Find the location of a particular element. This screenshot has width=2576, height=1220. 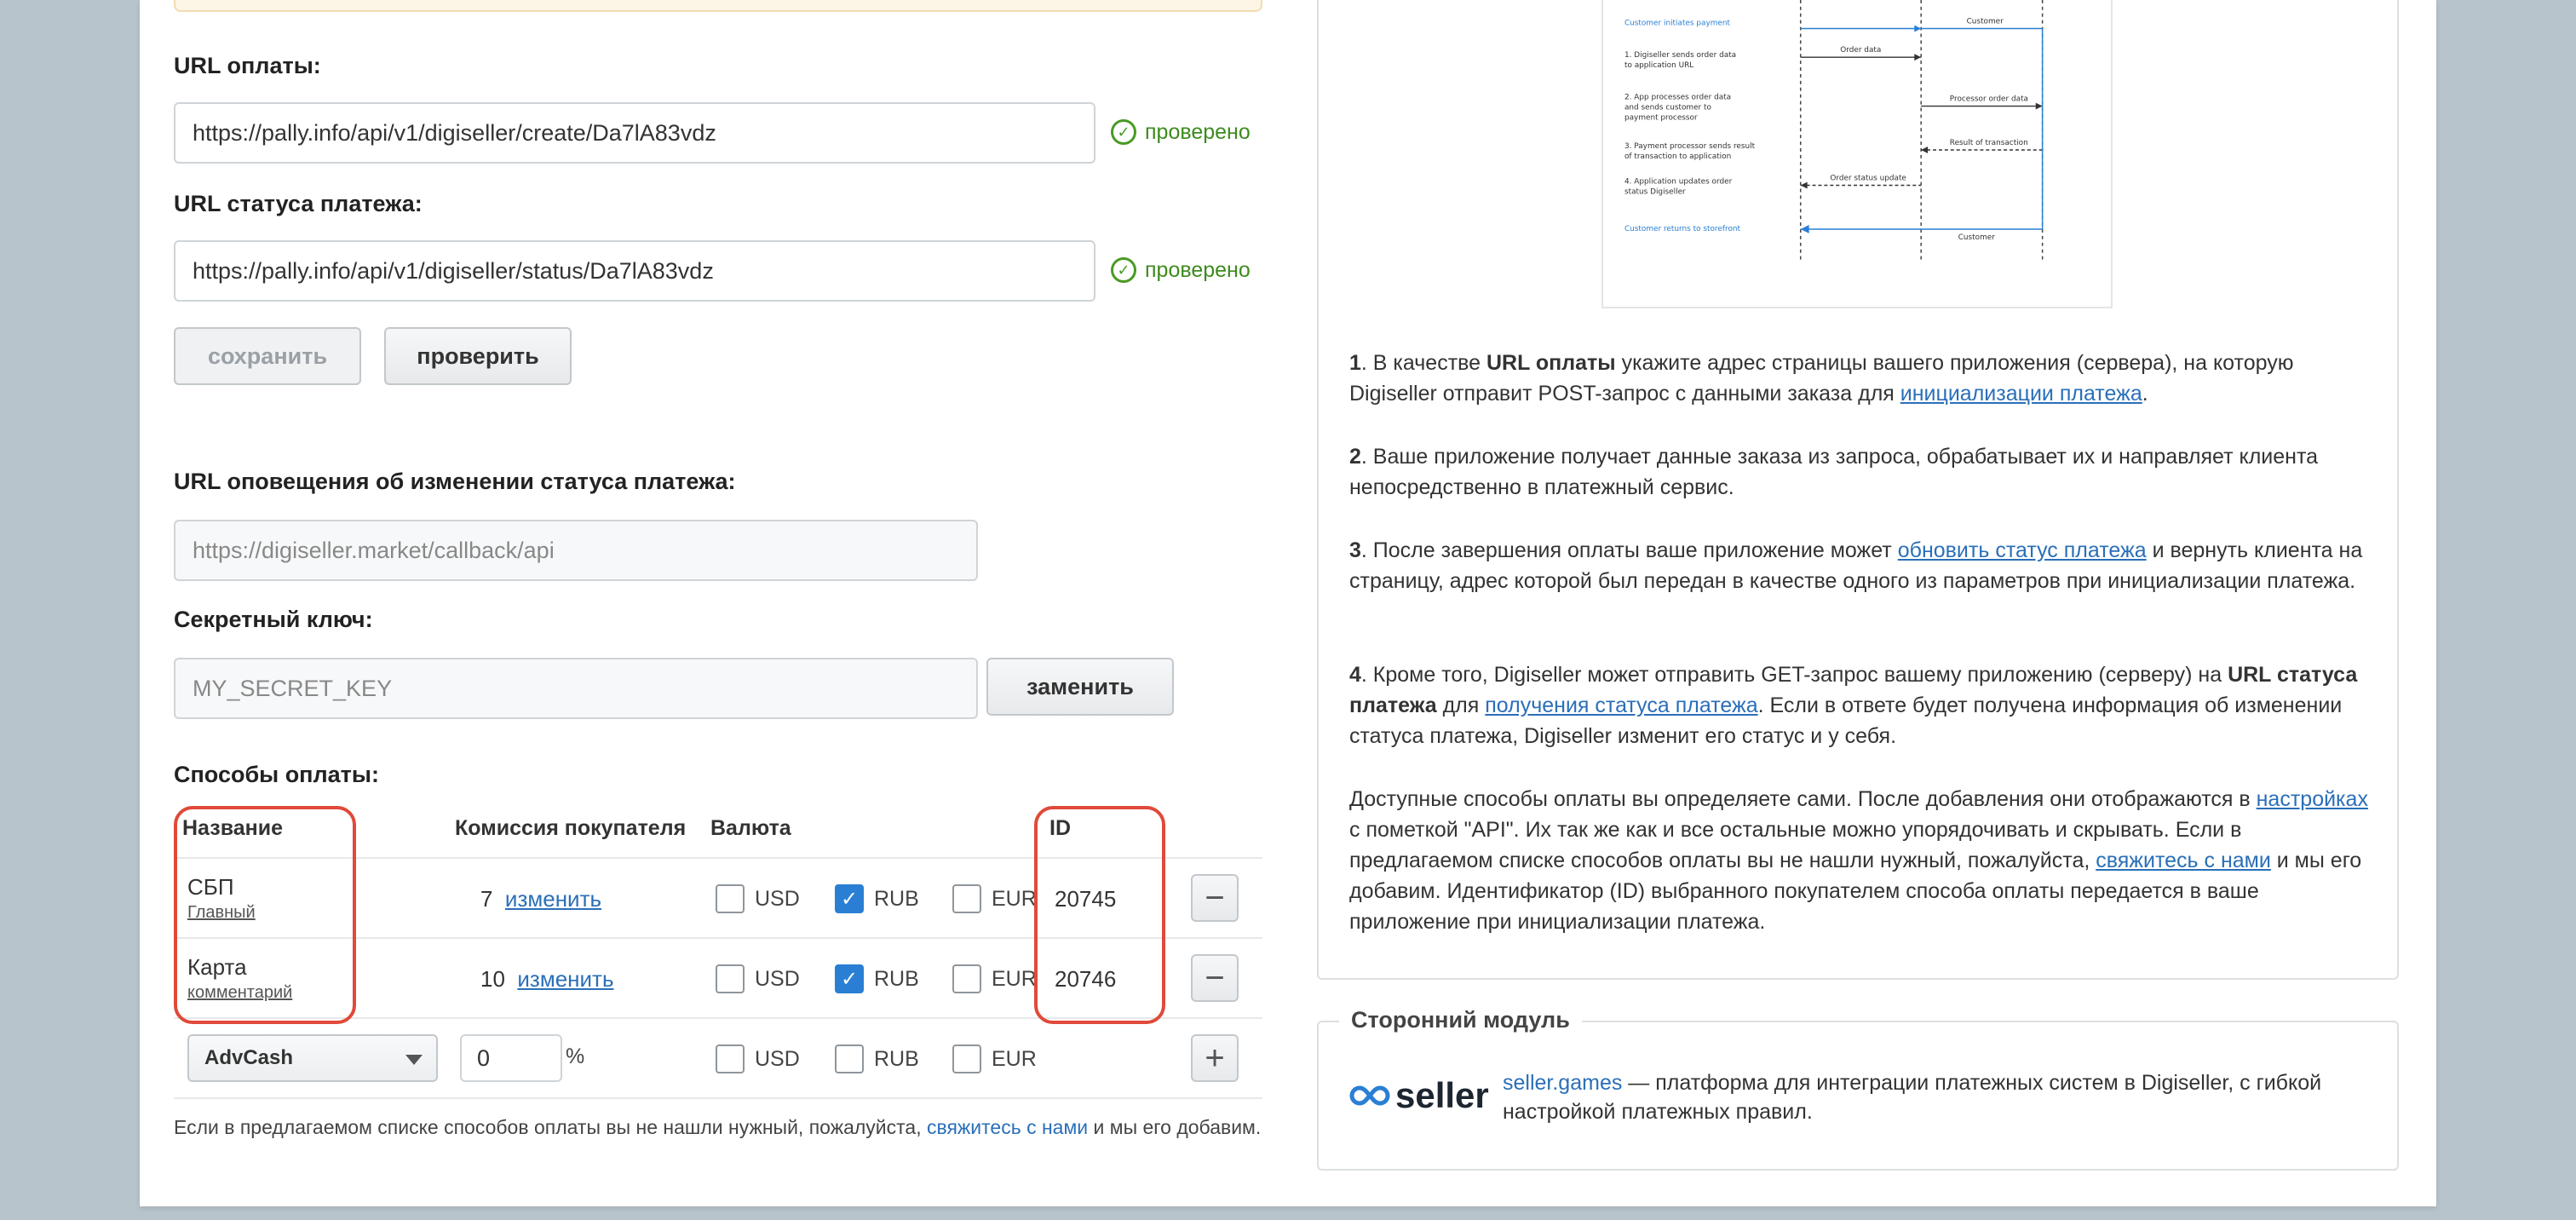

warning-banner is located at coordinates (718, 6).